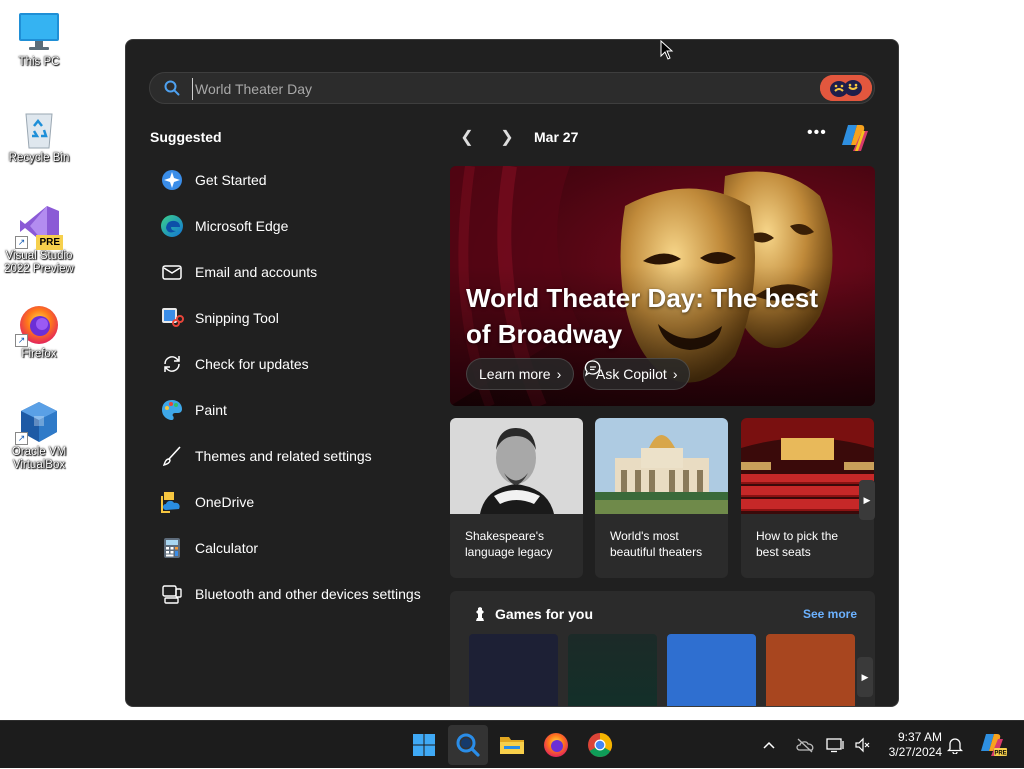 The height and width of the screenshot is (769, 1024). I want to click on suggested-item-snipping-tool: Snipping Tool, so click(295, 318).